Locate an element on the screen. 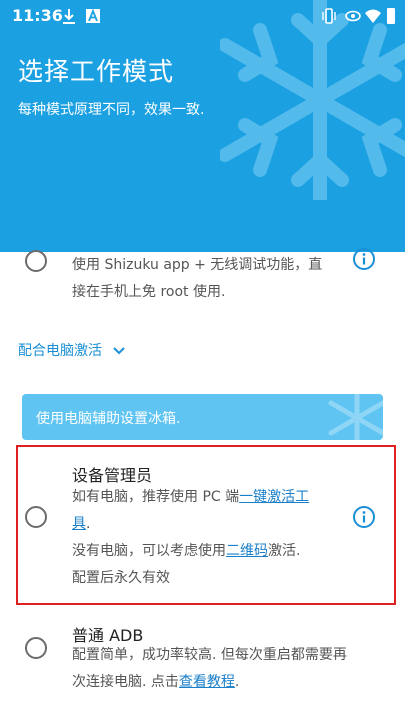  device-admin-info-icon is located at coordinates (364, 517).